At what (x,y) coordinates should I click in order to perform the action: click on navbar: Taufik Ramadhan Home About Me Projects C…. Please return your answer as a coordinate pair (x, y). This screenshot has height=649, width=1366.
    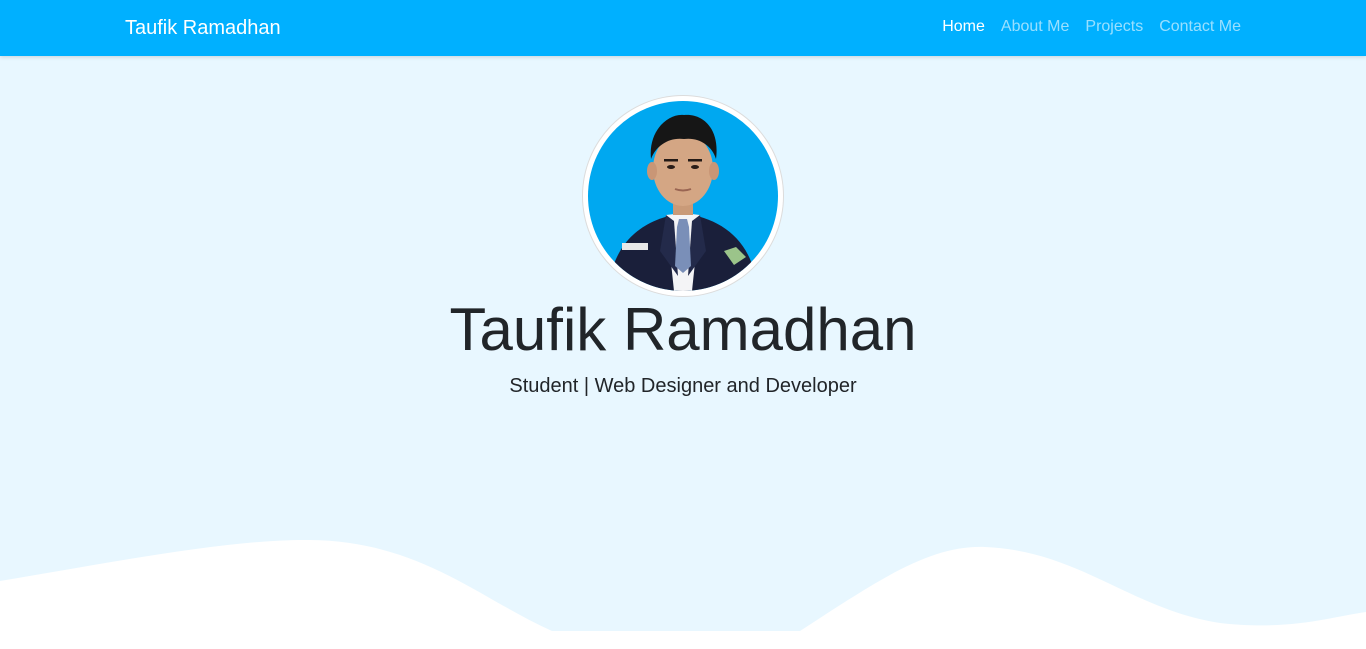
    Looking at the image, I should click on (683, 28).